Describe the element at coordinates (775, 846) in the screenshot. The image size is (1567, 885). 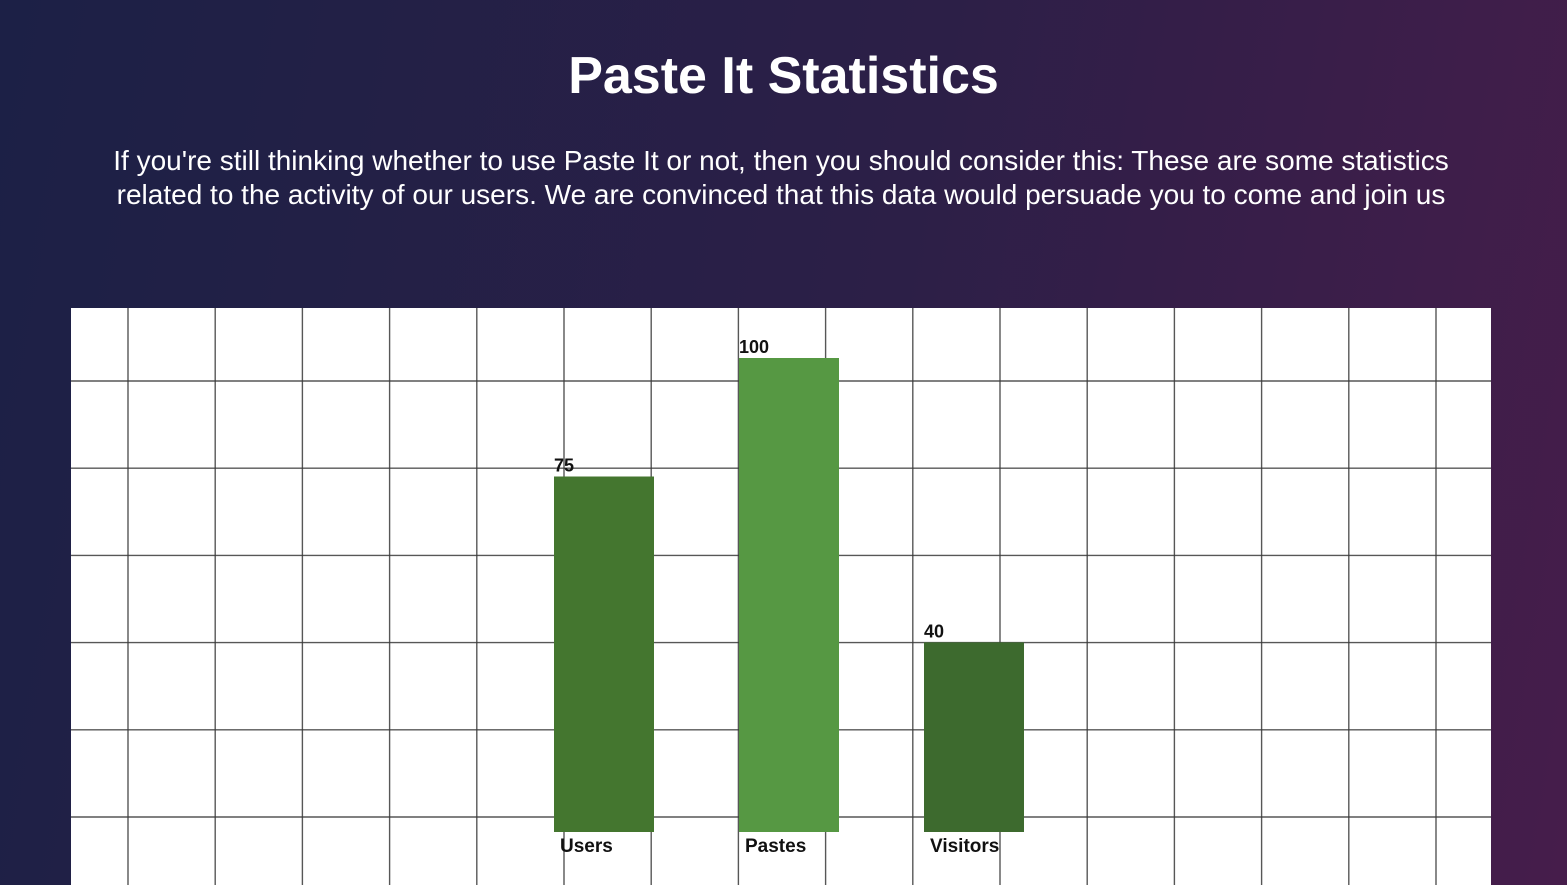
I see `category-label-pastes: Pastes` at that location.